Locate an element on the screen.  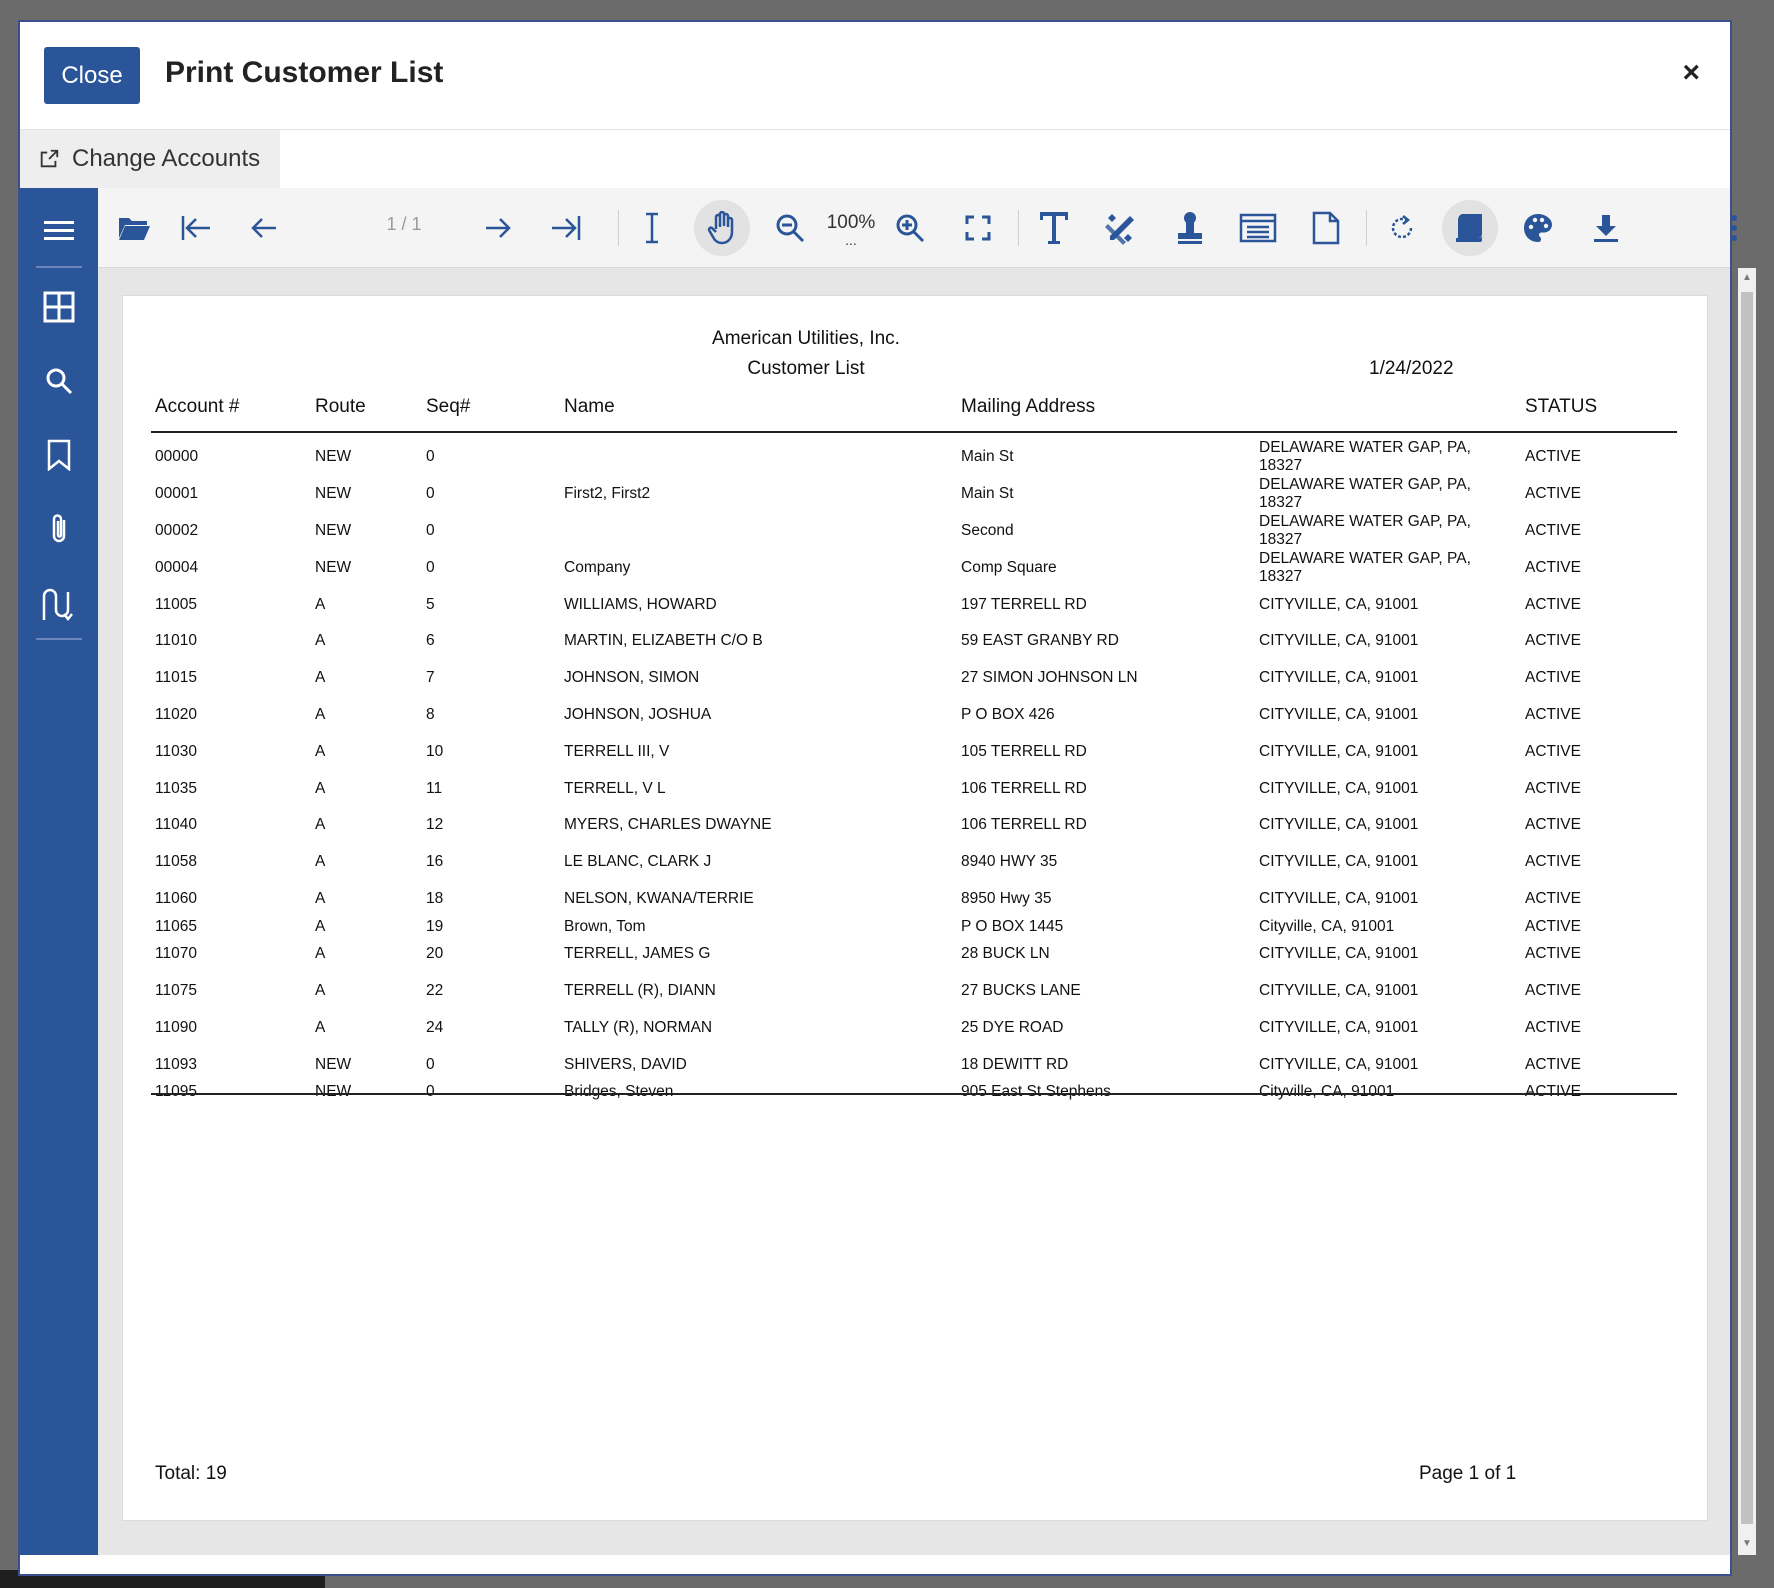
viewer-sidebar is located at coordinates (59, 871).